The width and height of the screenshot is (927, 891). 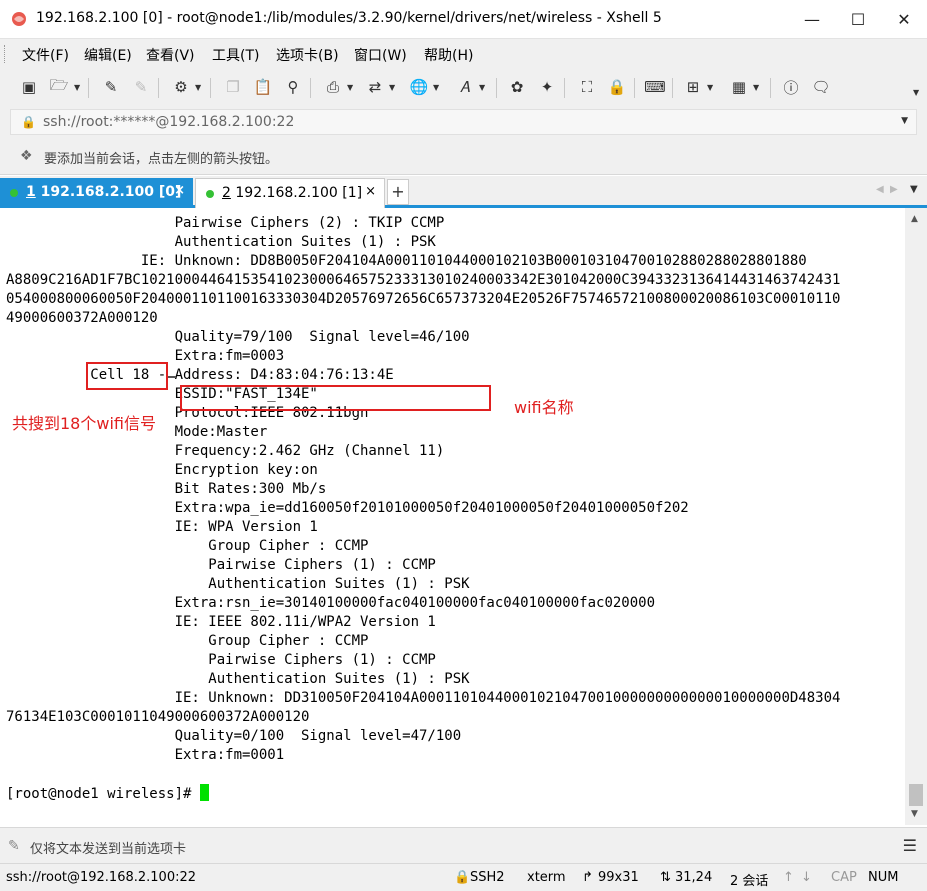 I want to click on status-cursor: 31,24, so click(x=694, y=877).